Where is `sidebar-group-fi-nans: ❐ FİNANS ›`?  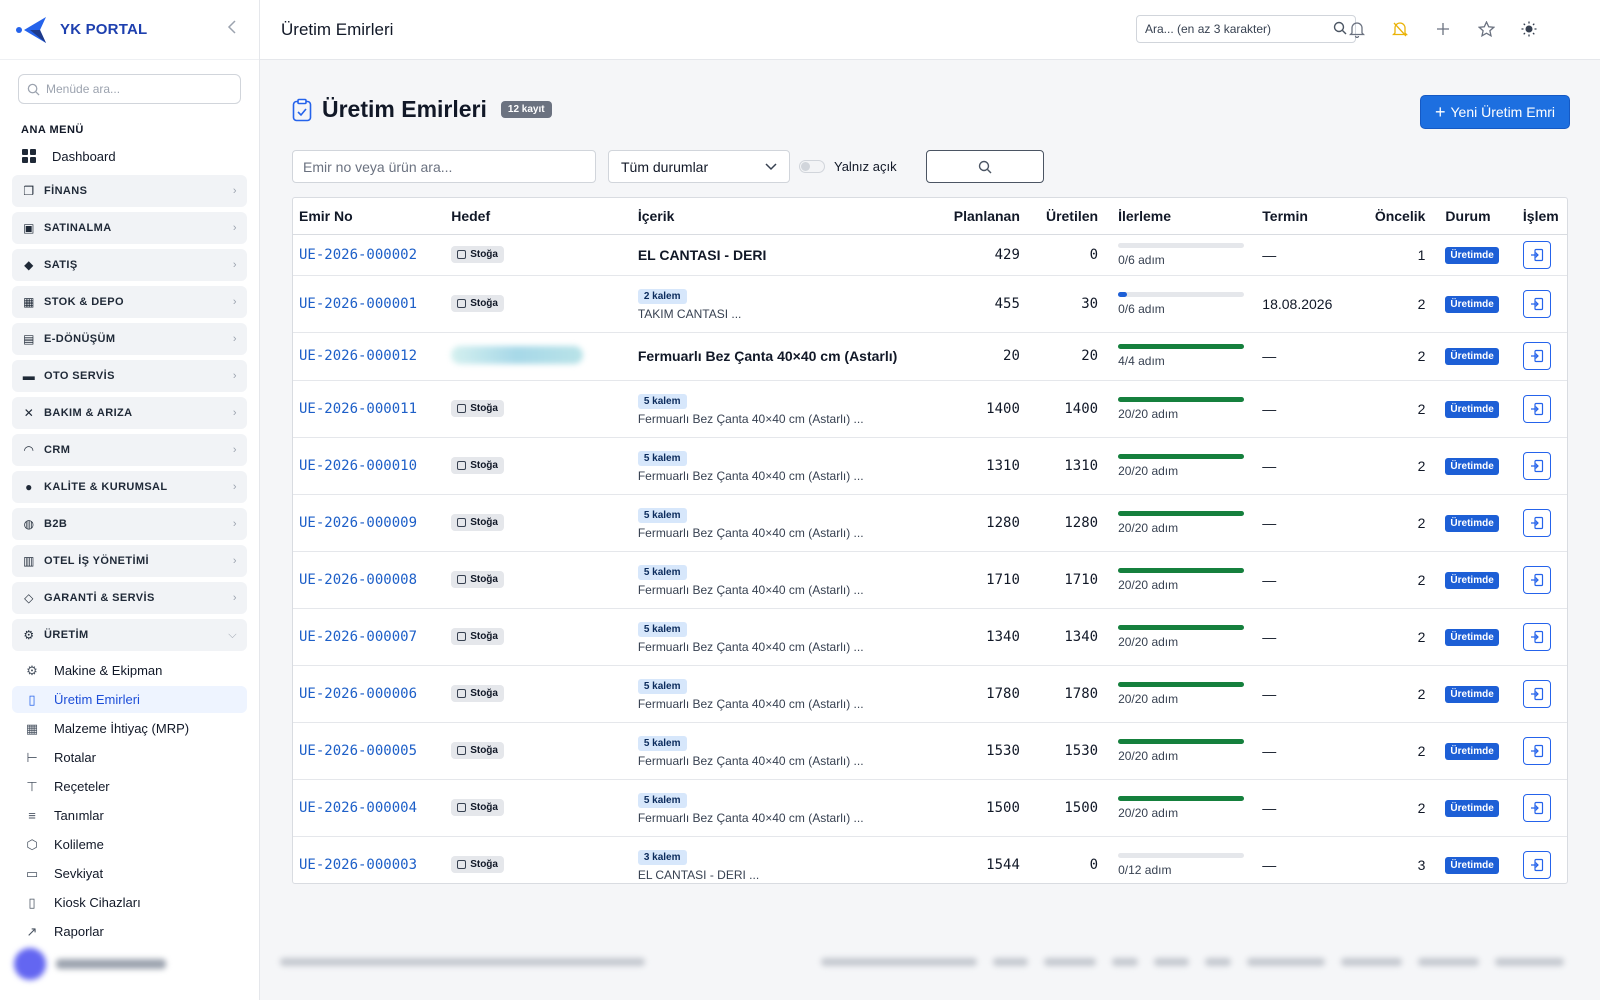 sidebar-group-fi-nans: ❐ FİNANS › is located at coordinates (129, 191).